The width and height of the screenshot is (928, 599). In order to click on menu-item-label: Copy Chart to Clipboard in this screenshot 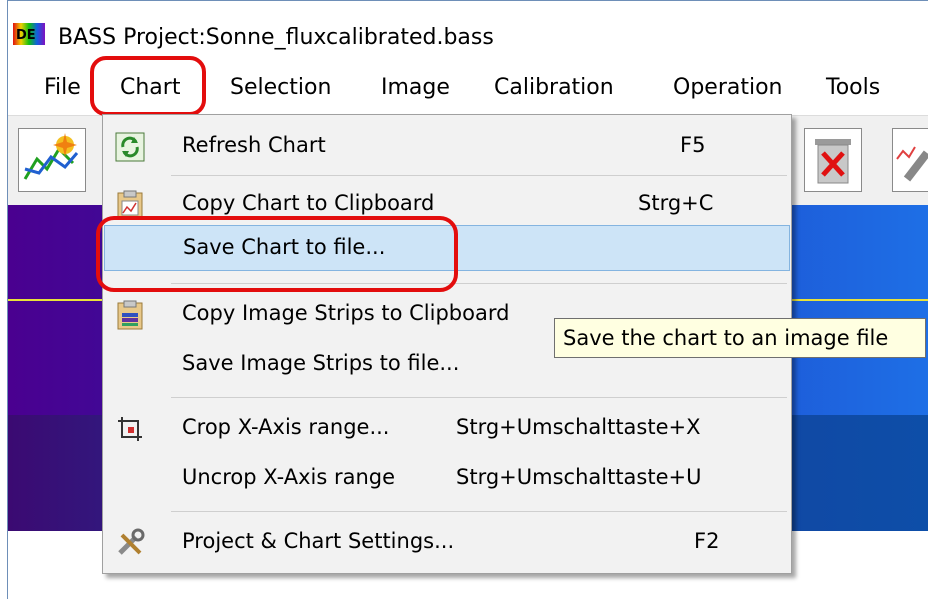, I will do `click(308, 203)`.